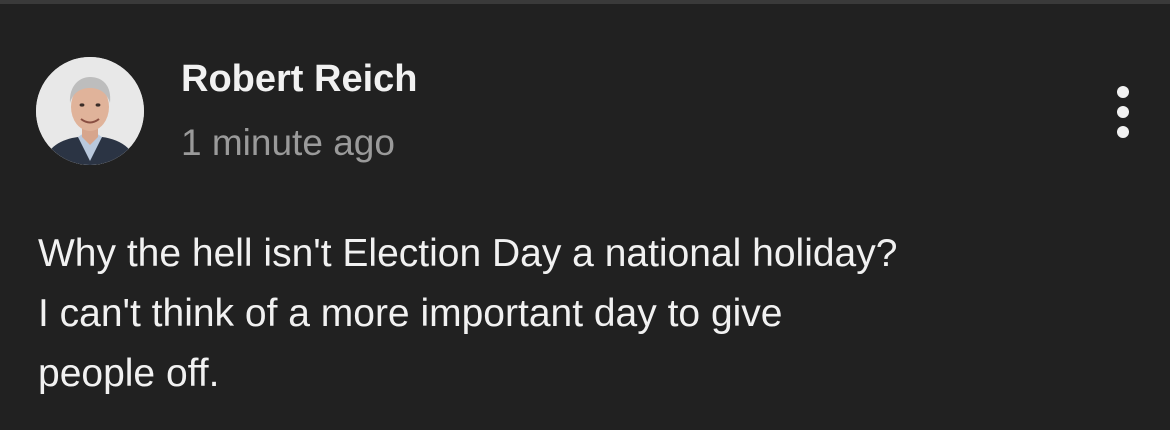 Image resolution: width=1170 pixels, height=430 pixels. I want to click on avatar, so click(90, 111).